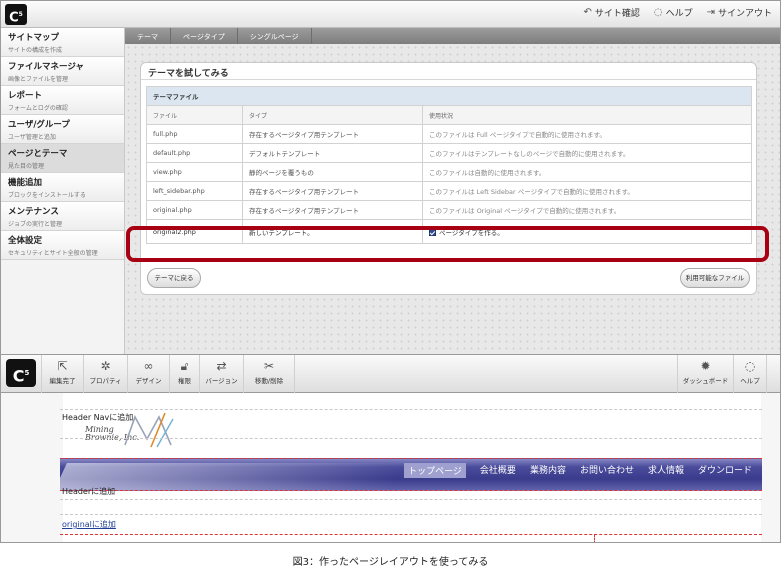  Describe the element at coordinates (548, 470) in the screenshot. I see `nav-item-services: 業務内容` at that location.